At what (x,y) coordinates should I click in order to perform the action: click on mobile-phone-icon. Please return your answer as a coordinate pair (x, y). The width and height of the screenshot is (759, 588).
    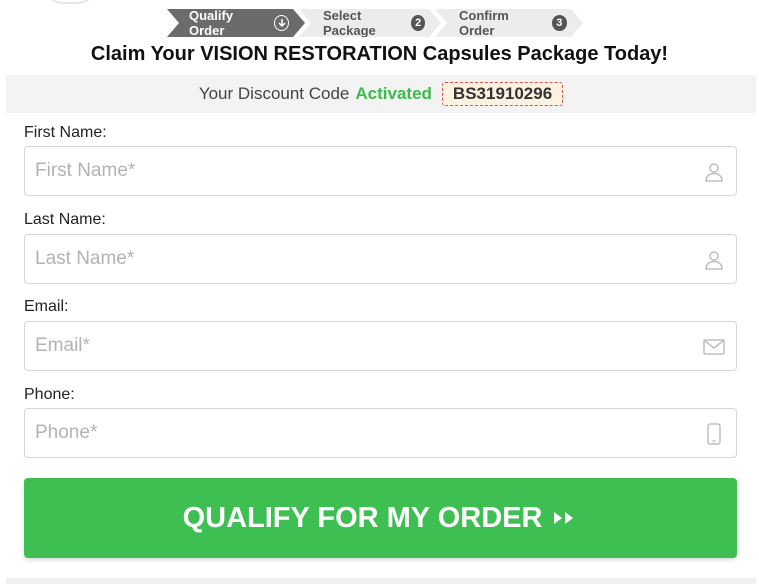
    Looking at the image, I should click on (714, 434).